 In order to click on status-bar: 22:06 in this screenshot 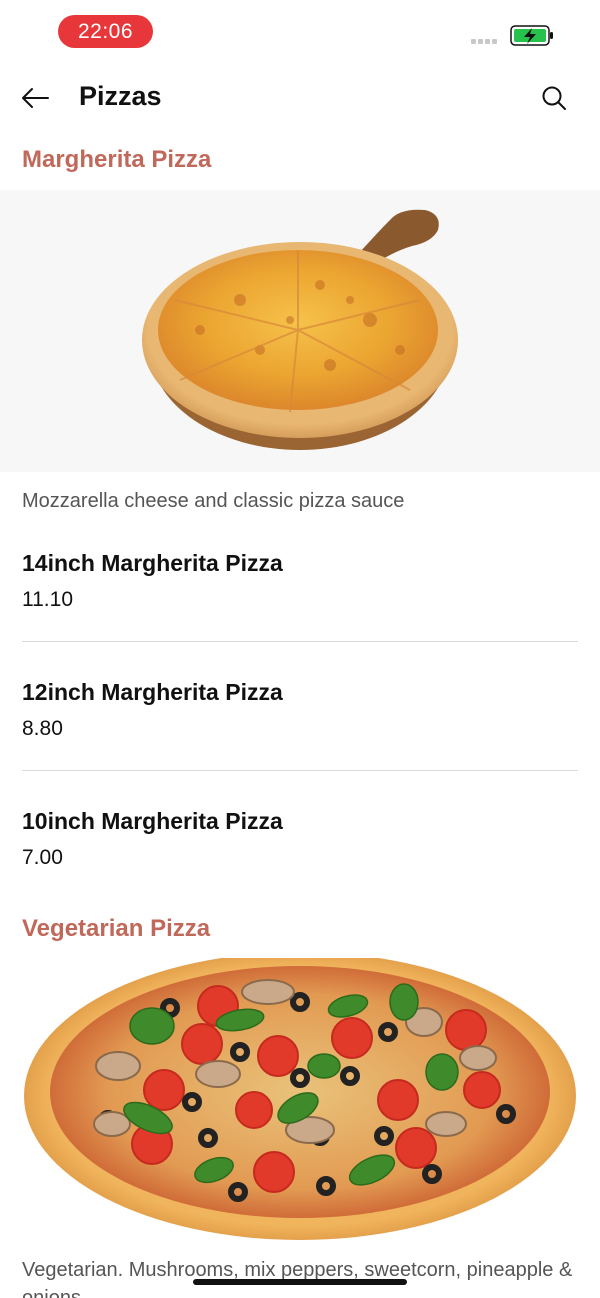, I will do `click(300, 32)`.